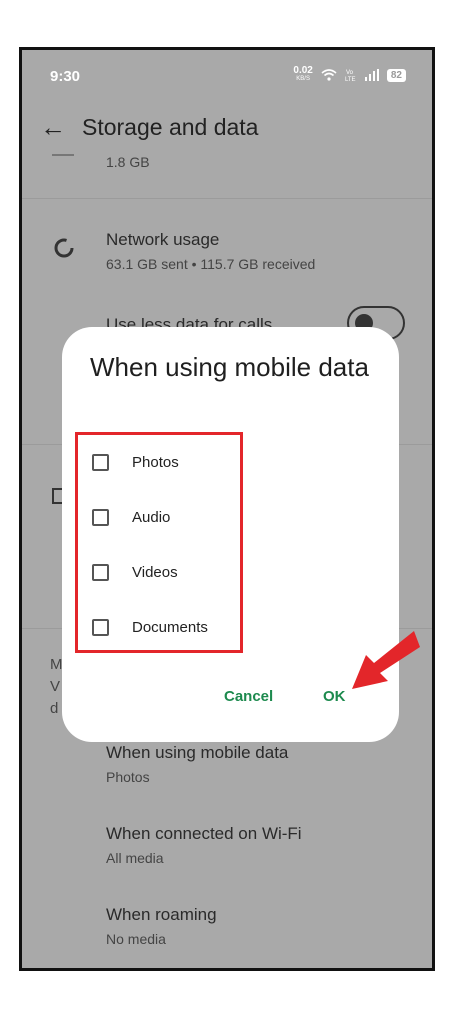  I want to click on status-time: 9:30, so click(65, 76).